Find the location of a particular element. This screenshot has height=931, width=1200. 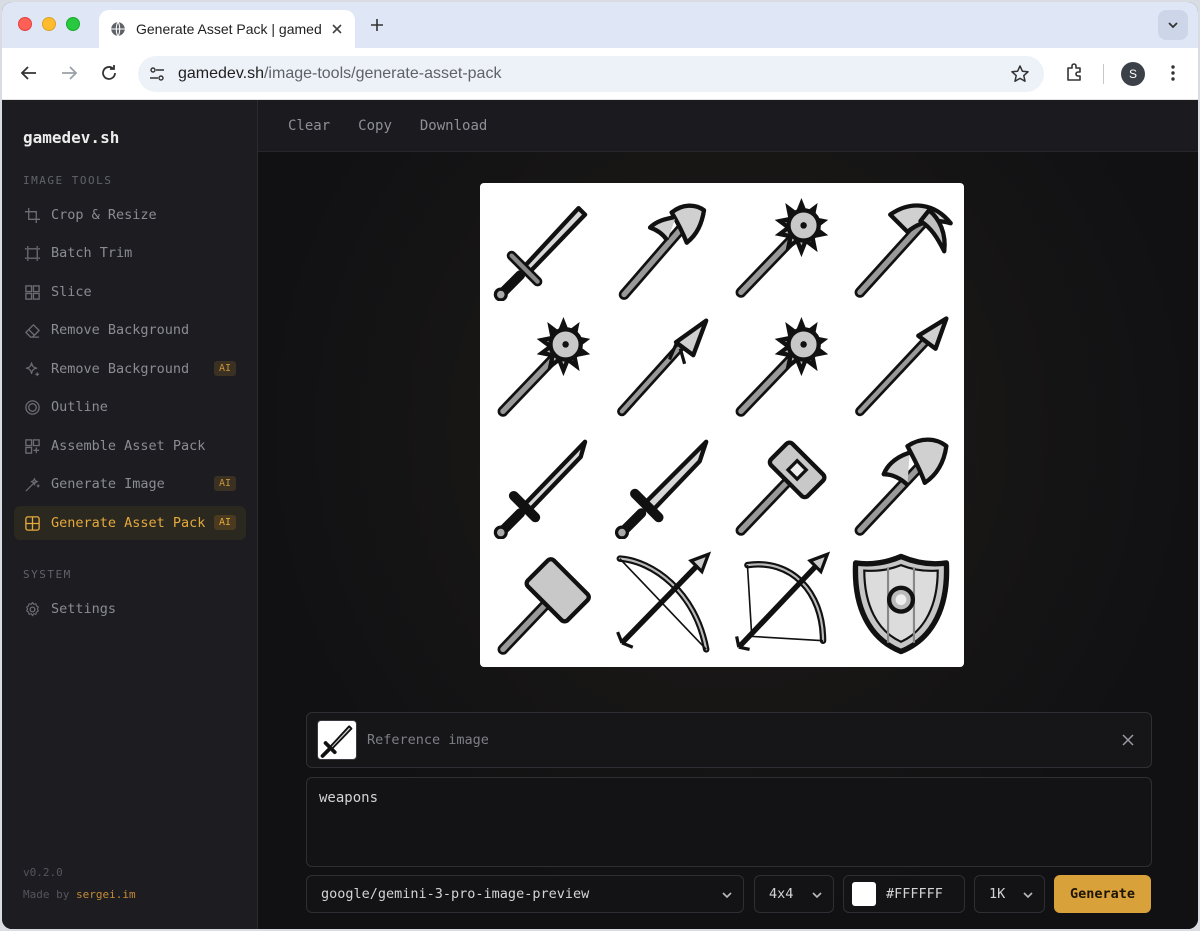

sidebar-item-assemble-asset-pack: Assemble Asset Pack is located at coordinates (130, 446).